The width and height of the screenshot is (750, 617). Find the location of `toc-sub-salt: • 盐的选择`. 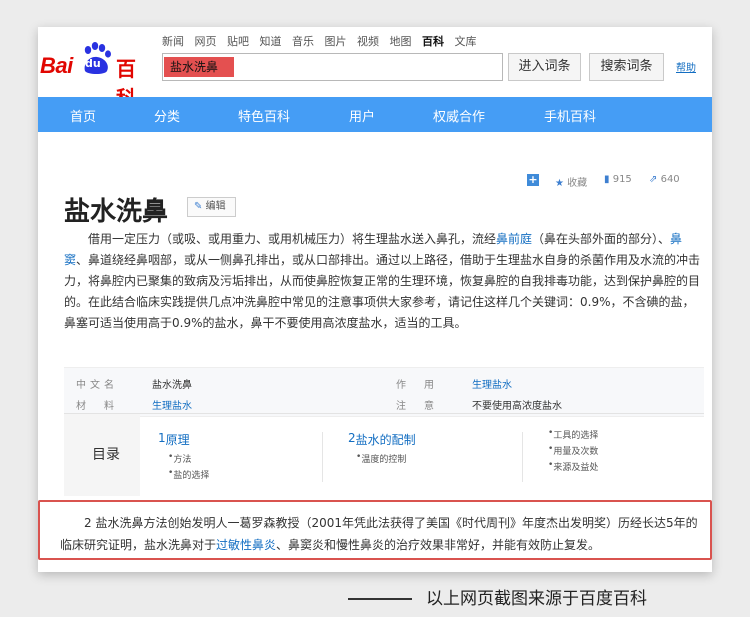

toc-sub-salt: • 盐的选择 is located at coordinates (188, 474).